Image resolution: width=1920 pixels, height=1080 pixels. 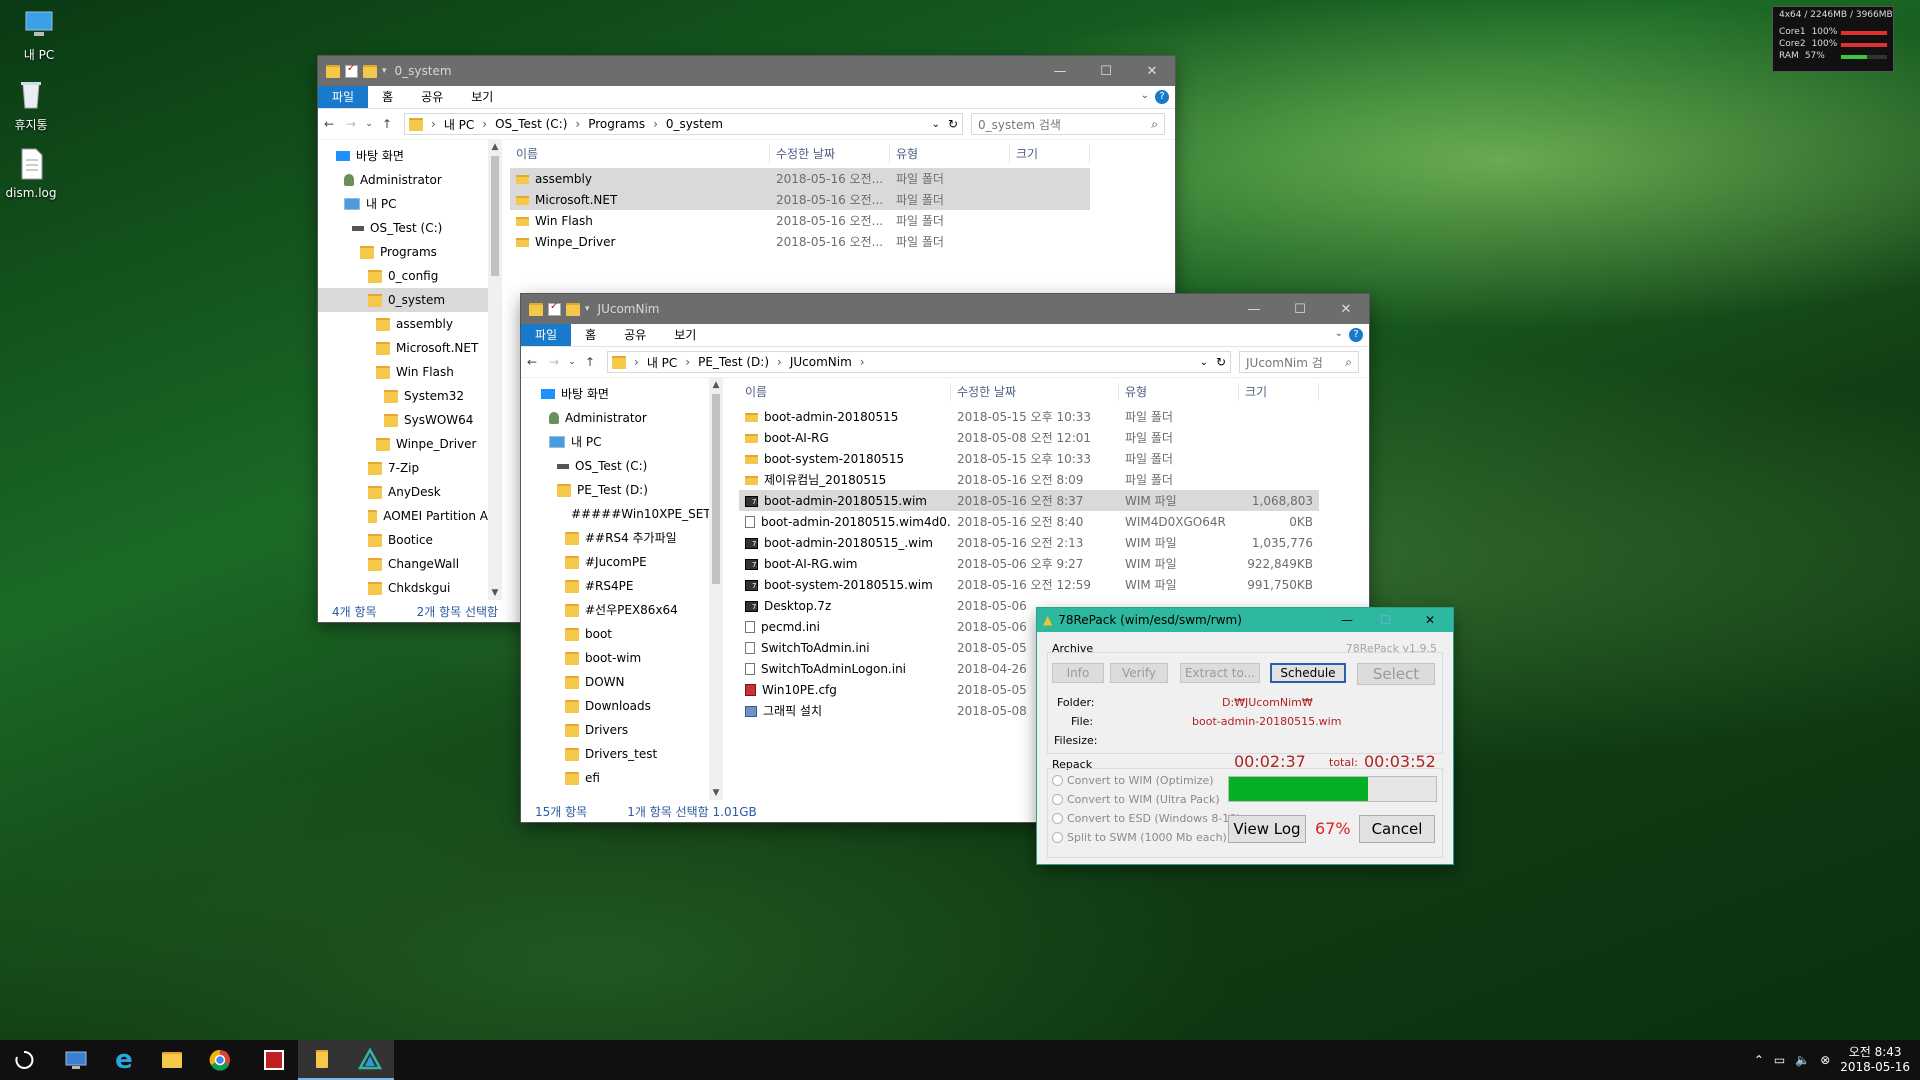 What do you see at coordinates (615, 706) in the screenshot?
I see `nav-item: Downloads` at bounding box center [615, 706].